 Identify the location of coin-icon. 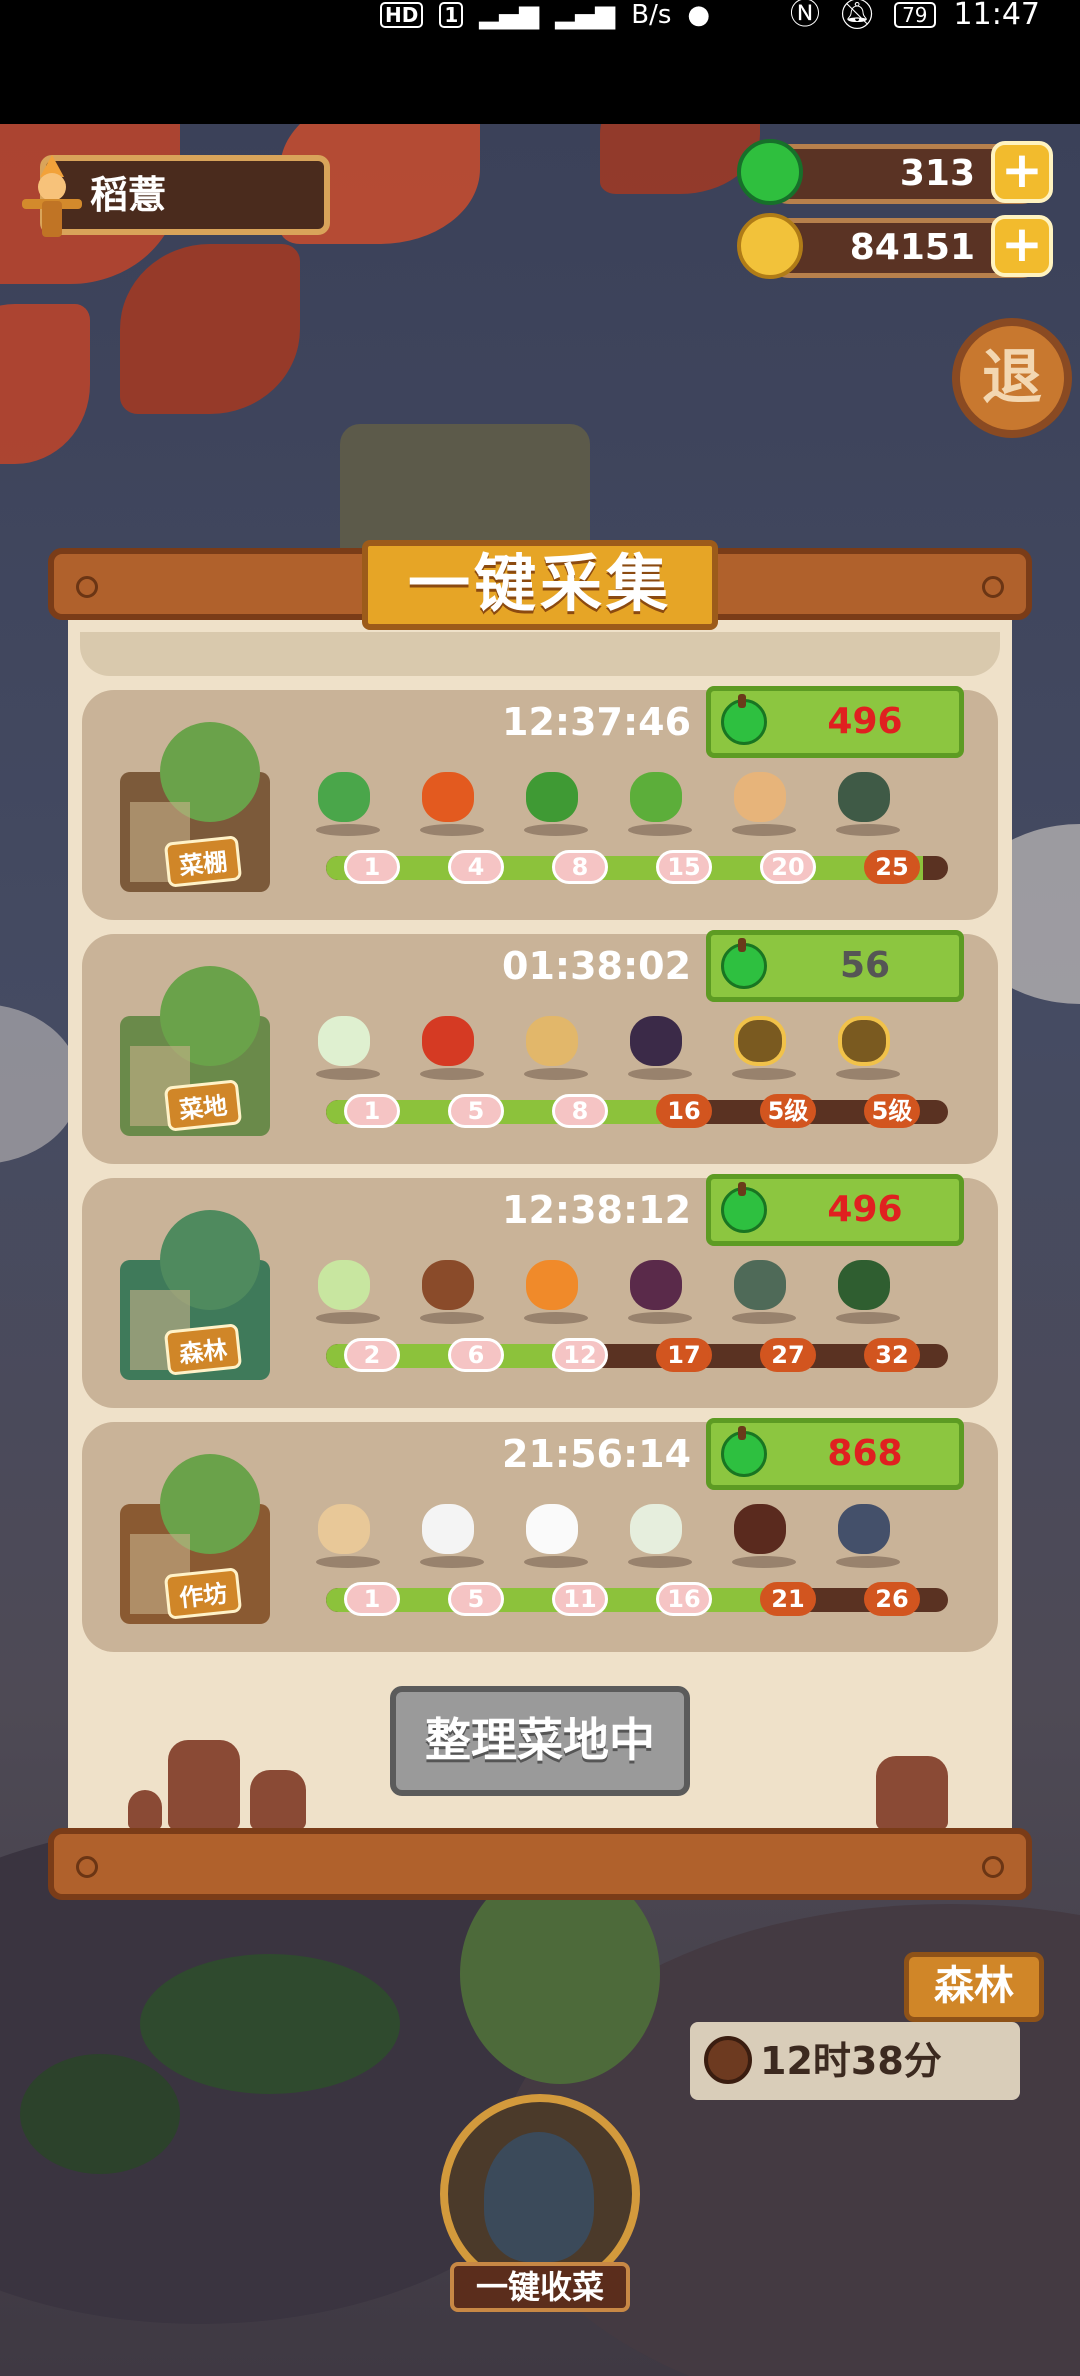
(770, 246).